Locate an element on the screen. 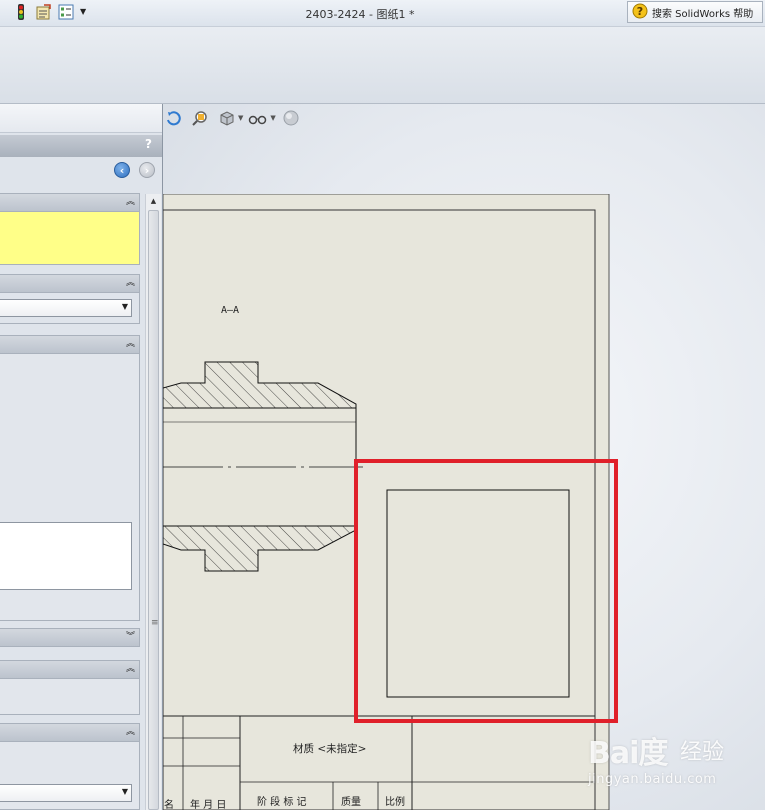 This screenshot has height=810, width=765. options-group-header: ︽ is located at coordinates (69, 345).